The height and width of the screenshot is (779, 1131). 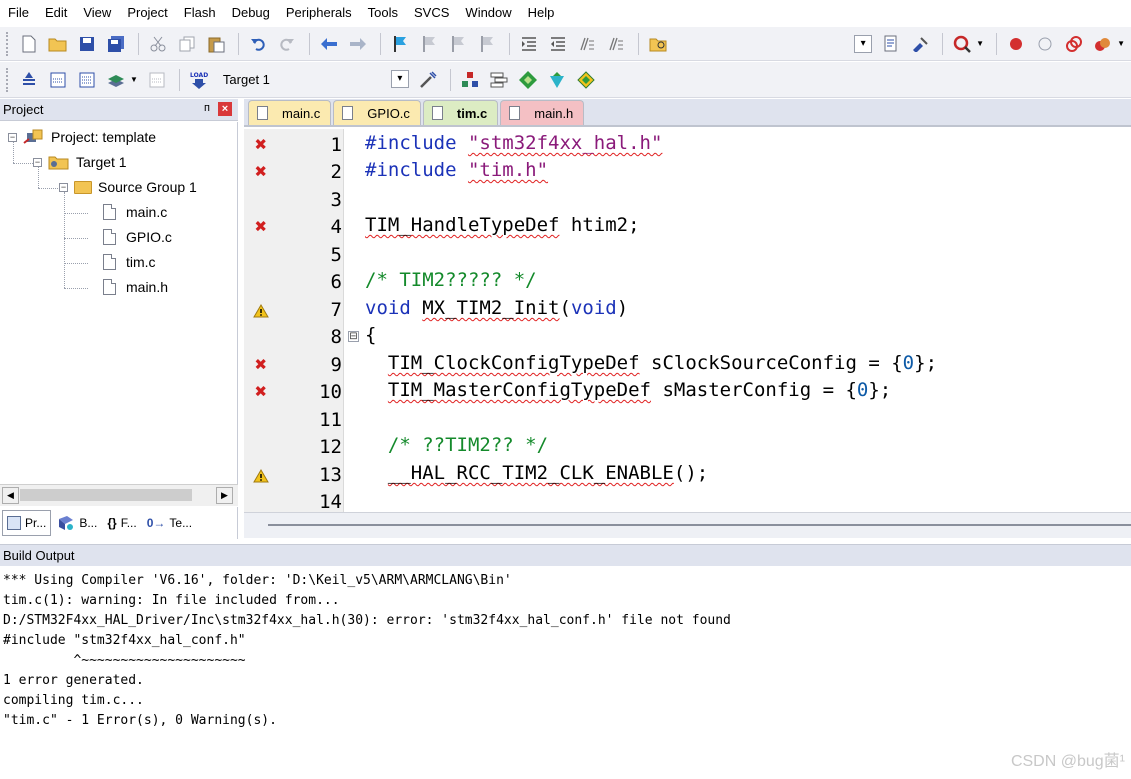 I want to click on code-line: 3, so click(x=687, y=199).